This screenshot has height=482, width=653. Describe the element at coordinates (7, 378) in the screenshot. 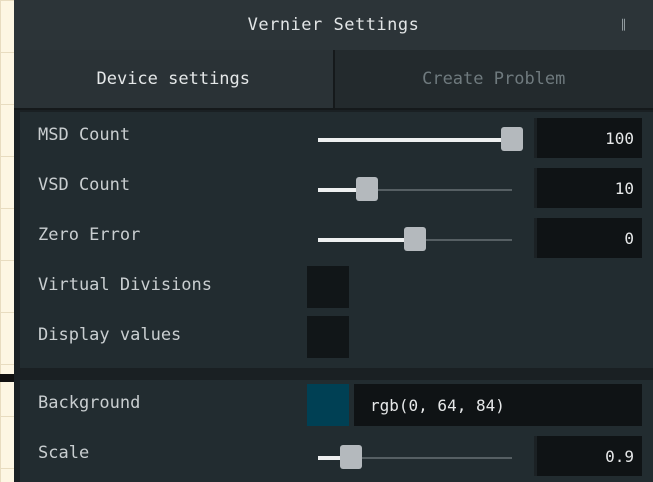

I see `background-edge-line` at that location.